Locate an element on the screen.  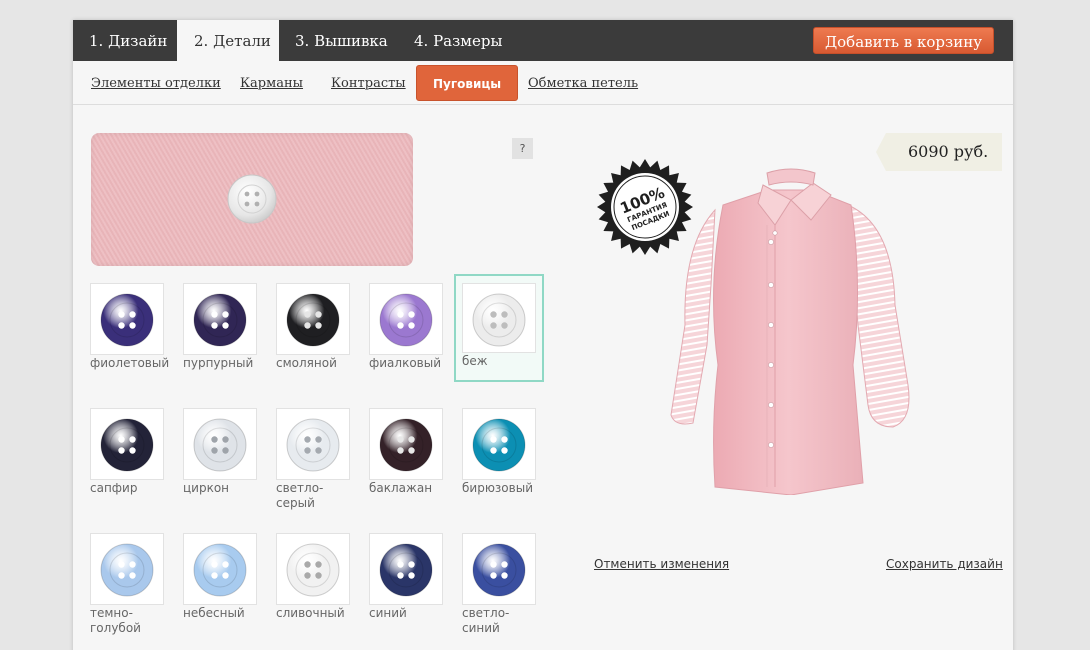
subtab-buttons: Пуговицы is located at coordinates (467, 83).